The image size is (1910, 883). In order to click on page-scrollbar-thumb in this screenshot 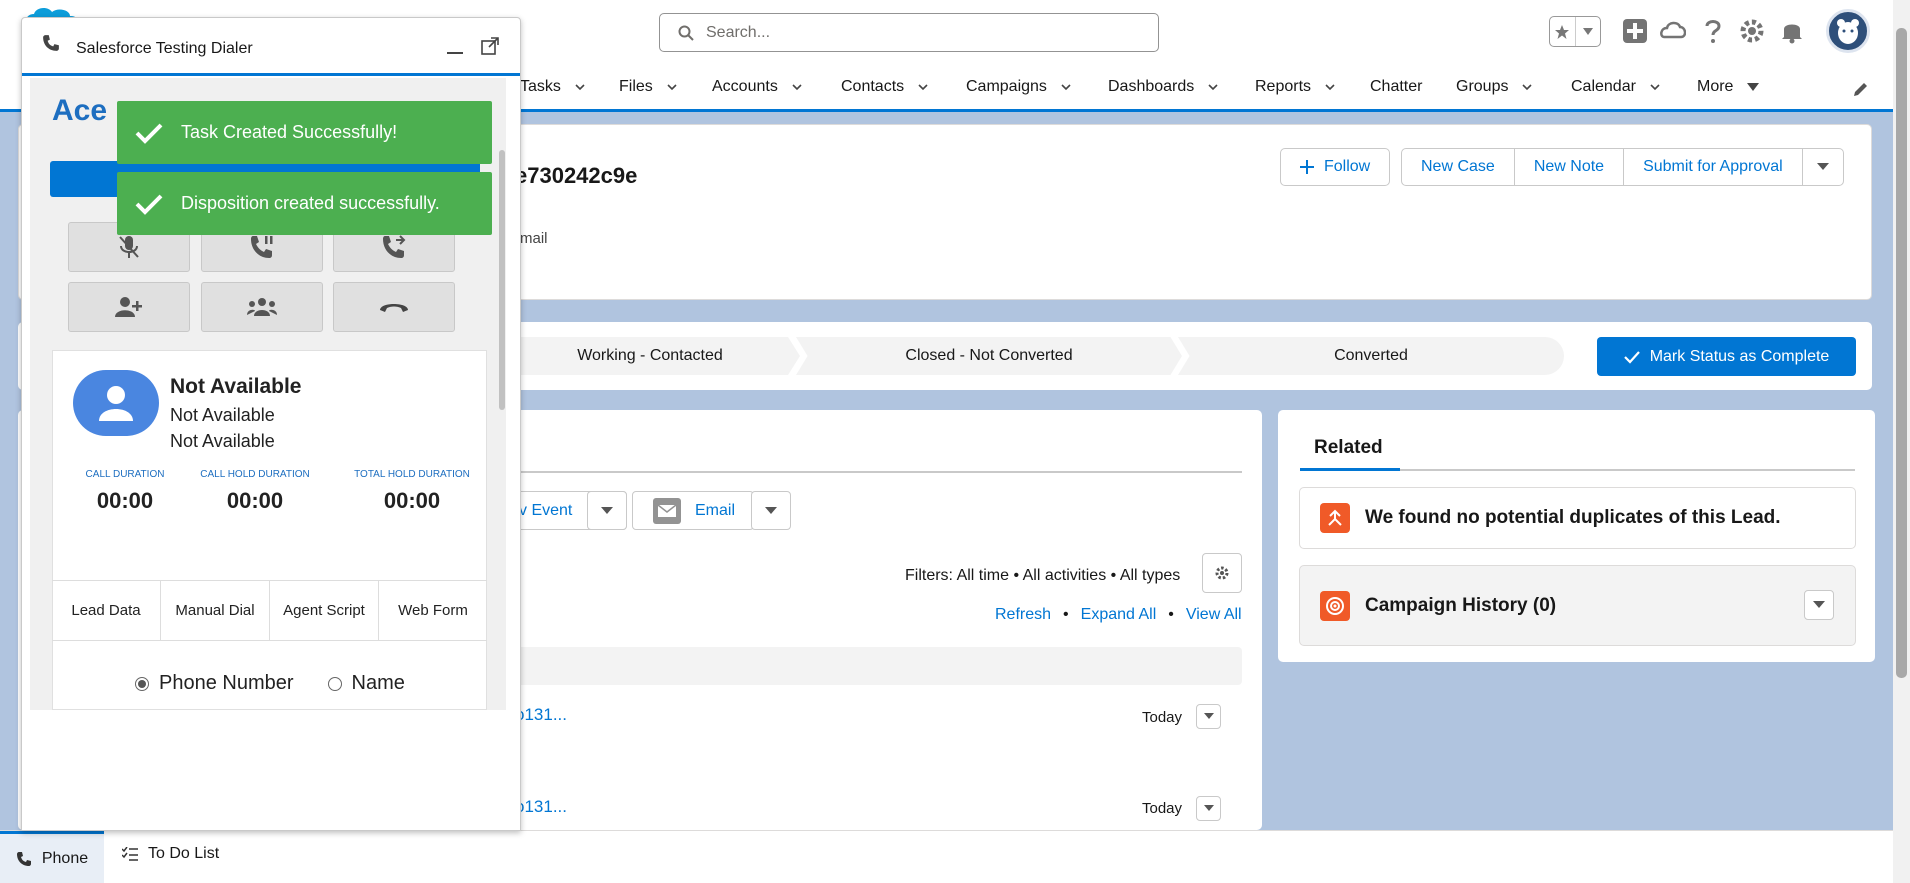, I will do `click(1901, 353)`.